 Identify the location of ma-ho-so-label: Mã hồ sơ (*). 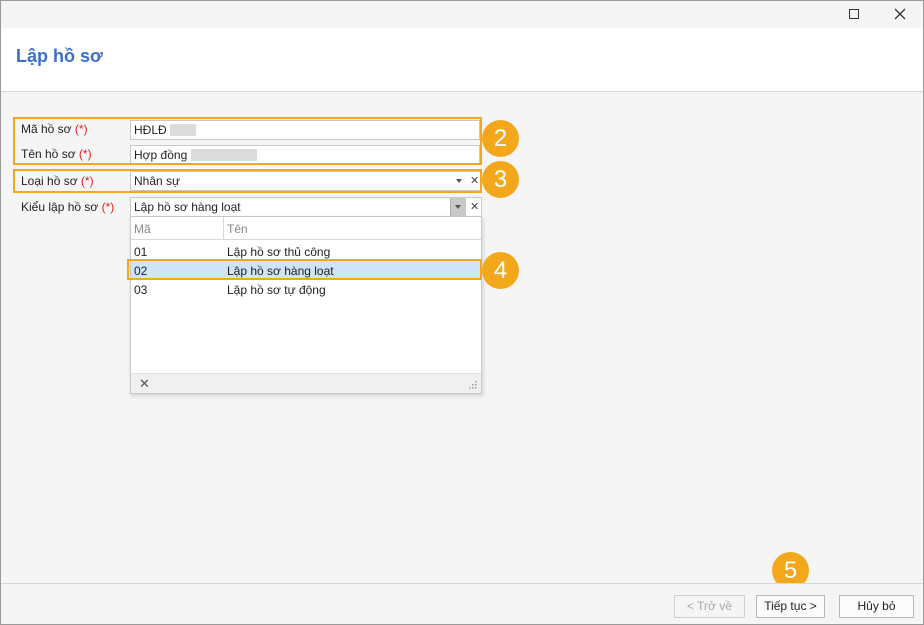
(54, 129).